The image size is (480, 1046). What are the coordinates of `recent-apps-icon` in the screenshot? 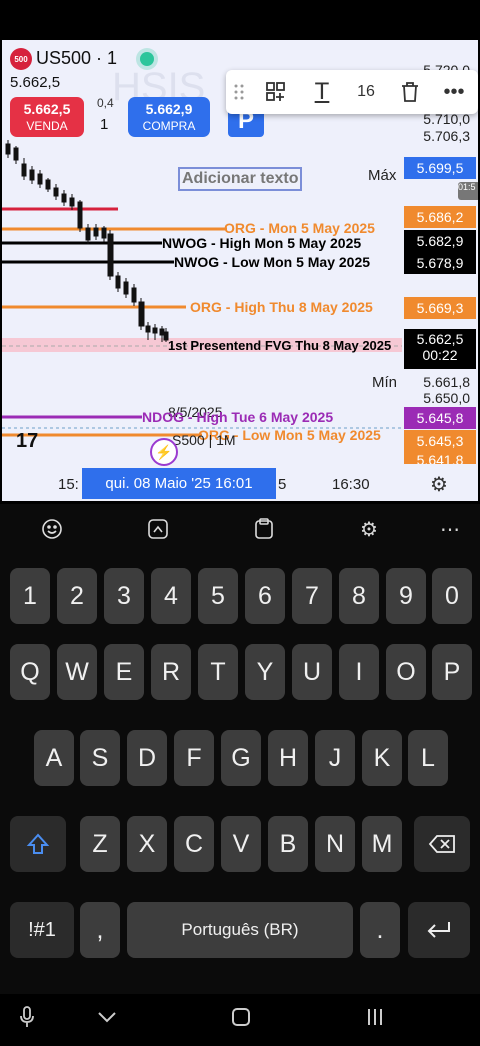 It's located at (375, 1017).